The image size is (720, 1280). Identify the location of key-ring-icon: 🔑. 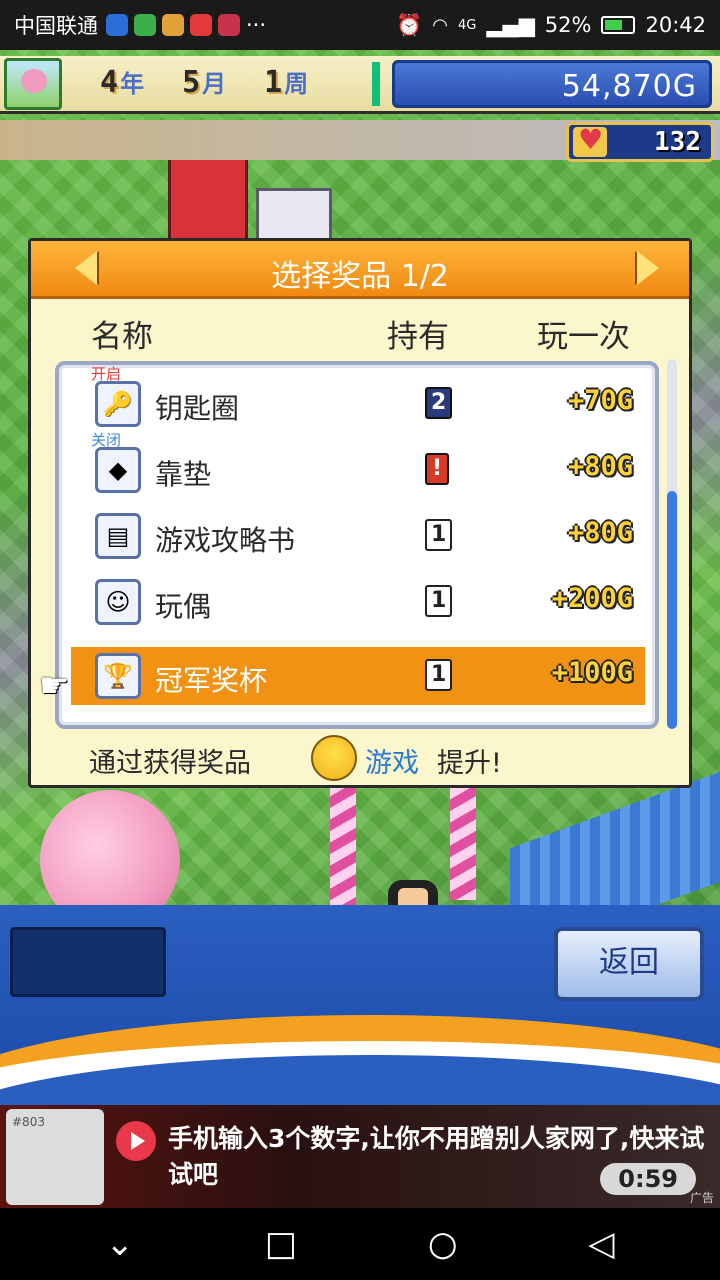
(118, 404).